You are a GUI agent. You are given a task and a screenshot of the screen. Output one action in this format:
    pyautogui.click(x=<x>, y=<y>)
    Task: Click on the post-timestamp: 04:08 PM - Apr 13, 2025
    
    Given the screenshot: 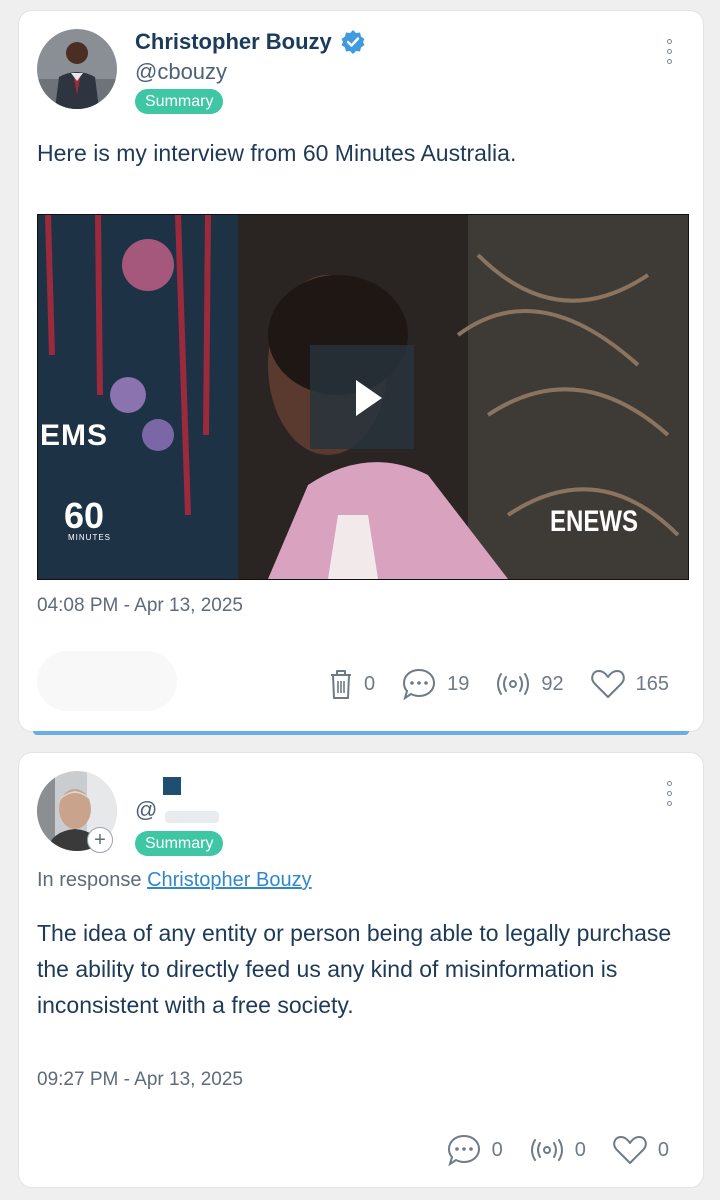 What is the action you would take?
    pyautogui.click(x=140, y=605)
    